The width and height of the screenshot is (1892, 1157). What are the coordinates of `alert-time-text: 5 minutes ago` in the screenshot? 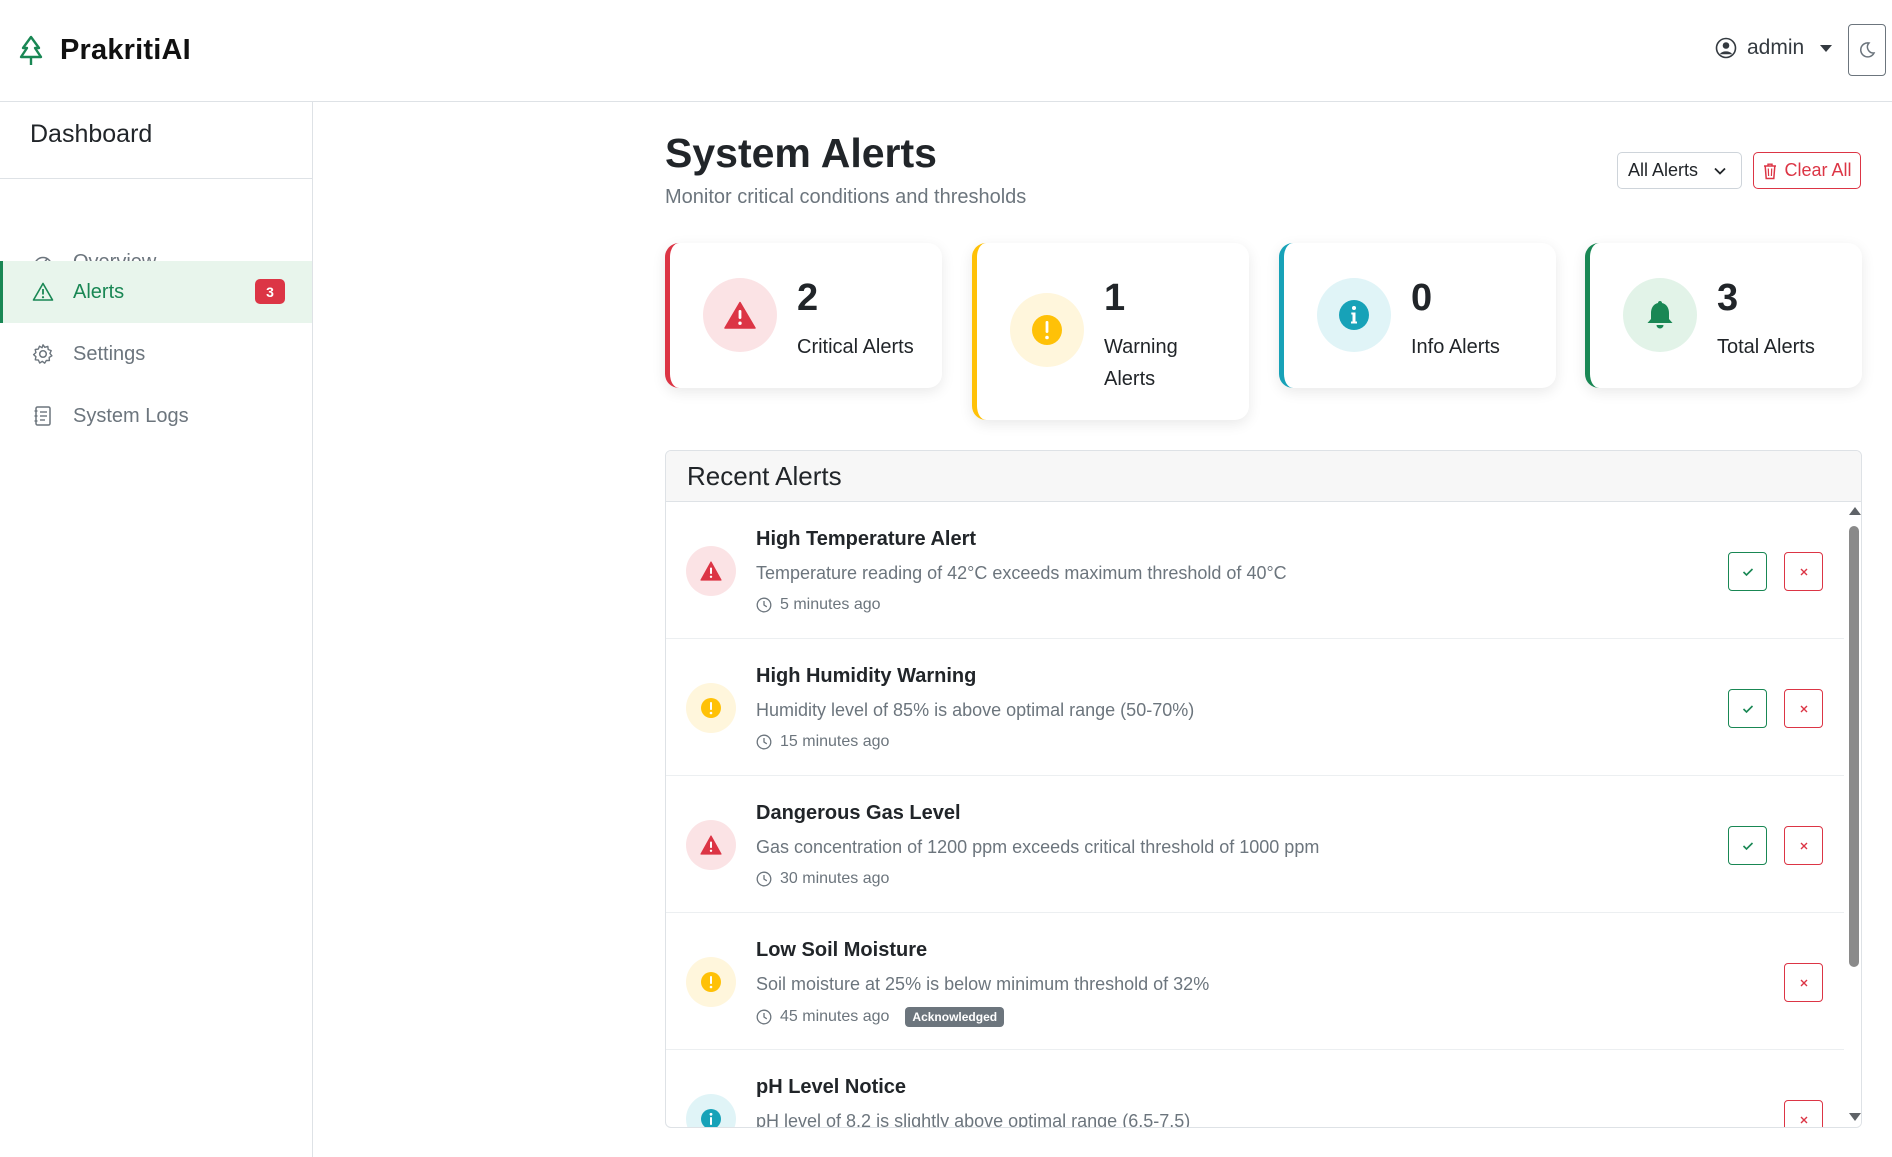 It's located at (830, 604).